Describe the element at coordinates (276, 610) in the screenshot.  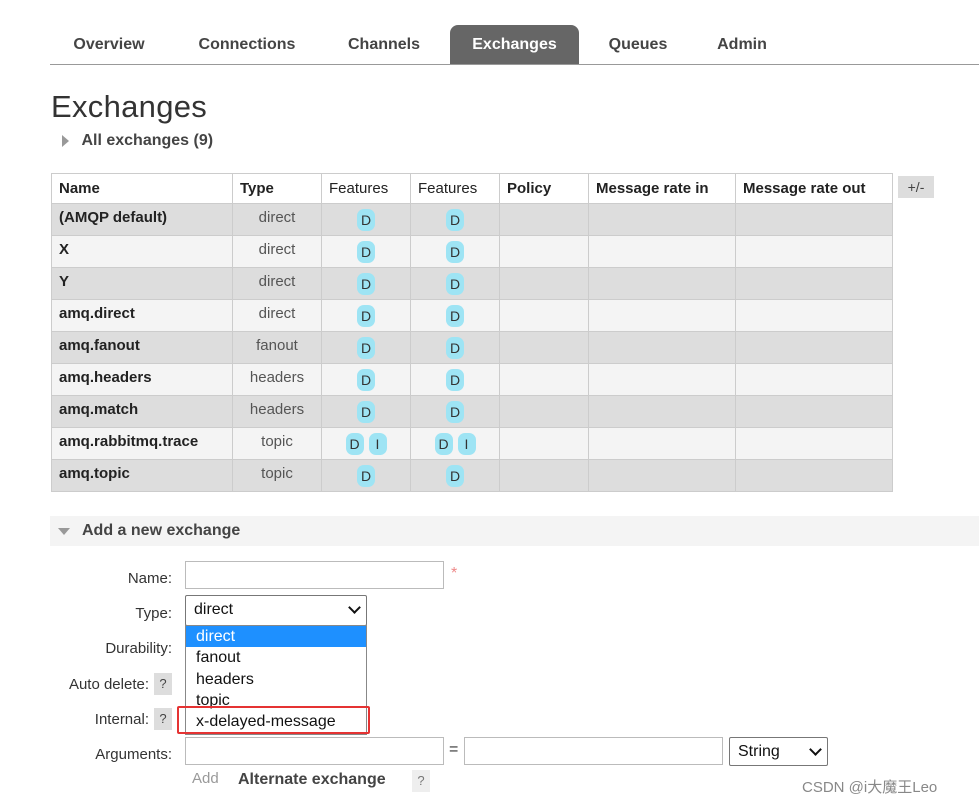
I see `type-select: direct` at that location.